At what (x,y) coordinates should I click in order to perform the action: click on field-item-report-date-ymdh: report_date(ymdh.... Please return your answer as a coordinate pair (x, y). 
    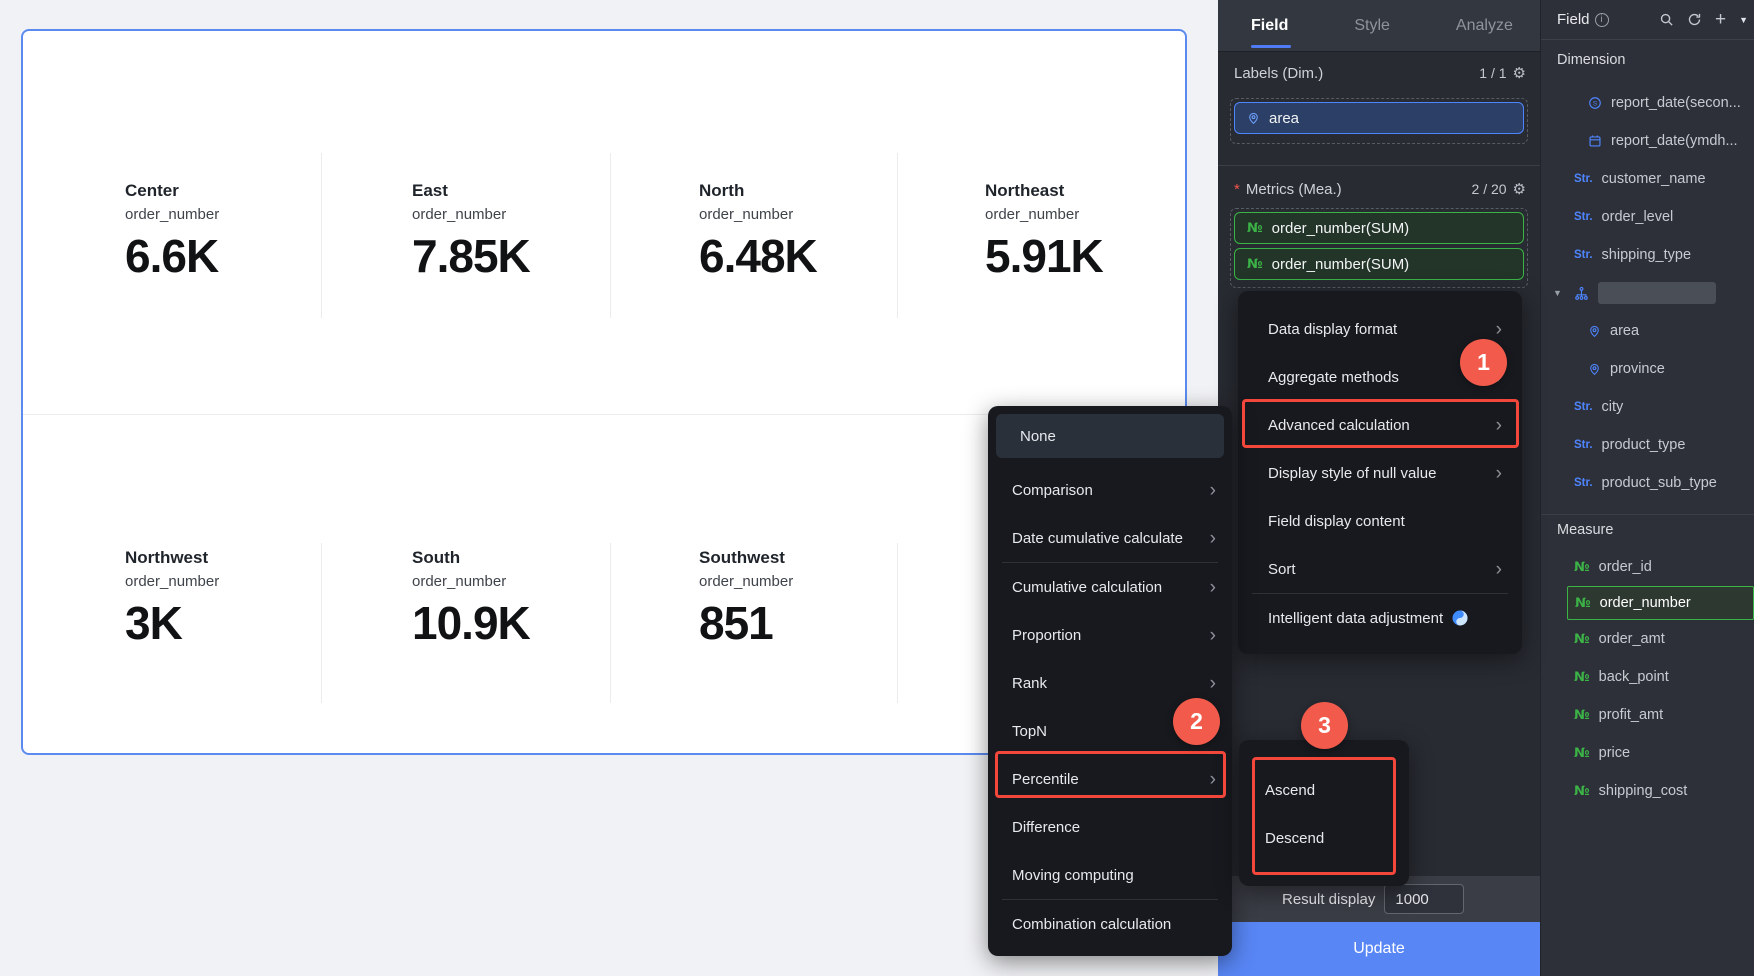
    Looking at the image, I should click on (1647, 141).